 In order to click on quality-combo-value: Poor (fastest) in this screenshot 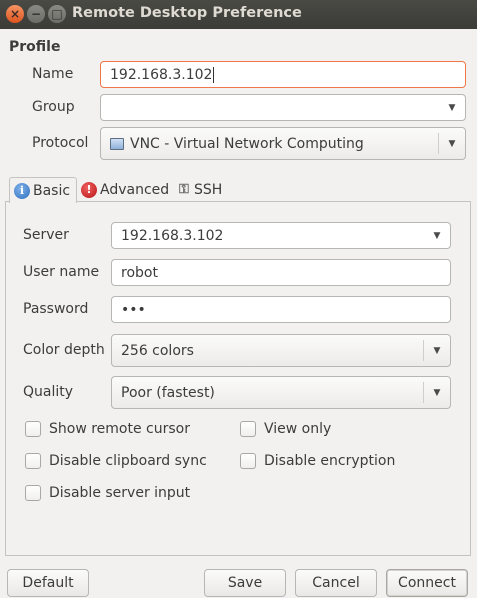, I will do `click(168, 392)`.